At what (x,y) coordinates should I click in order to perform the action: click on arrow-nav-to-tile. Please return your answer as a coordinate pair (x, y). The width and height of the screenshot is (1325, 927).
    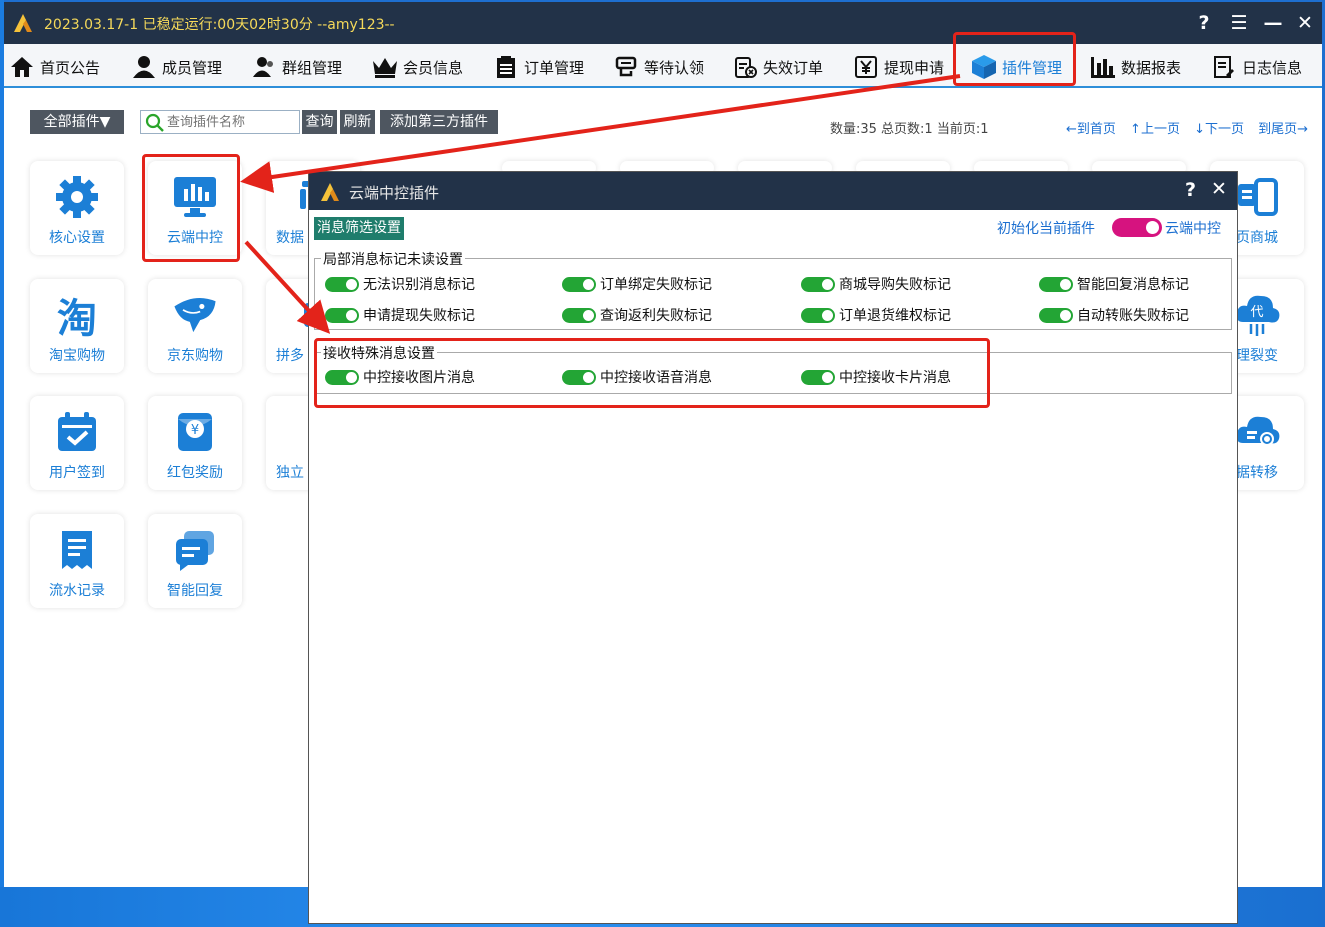
    Looking at the image, I should click on (600, 133).